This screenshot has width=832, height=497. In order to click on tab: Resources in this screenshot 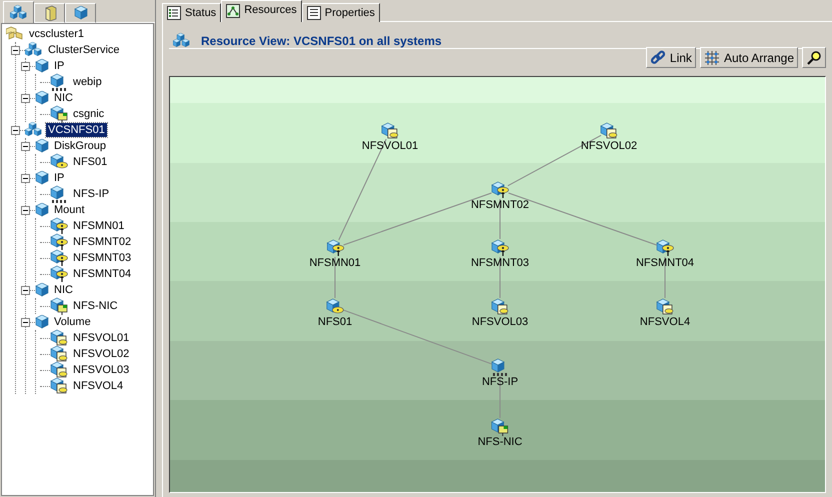, I will do `click(261, 11)`.